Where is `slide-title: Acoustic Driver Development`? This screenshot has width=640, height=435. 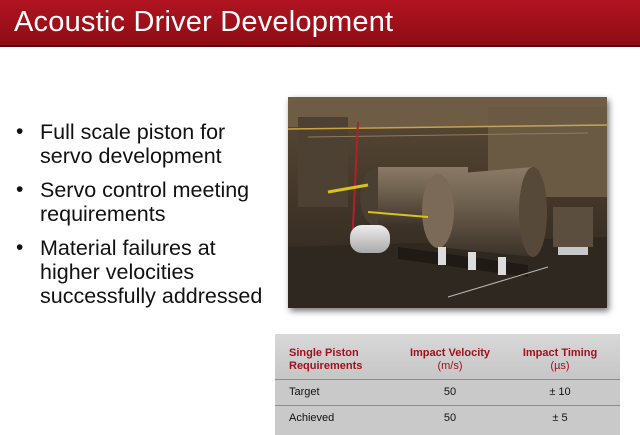 slide-title: Acoustic Driver Development is located at coordinates (204, 22).